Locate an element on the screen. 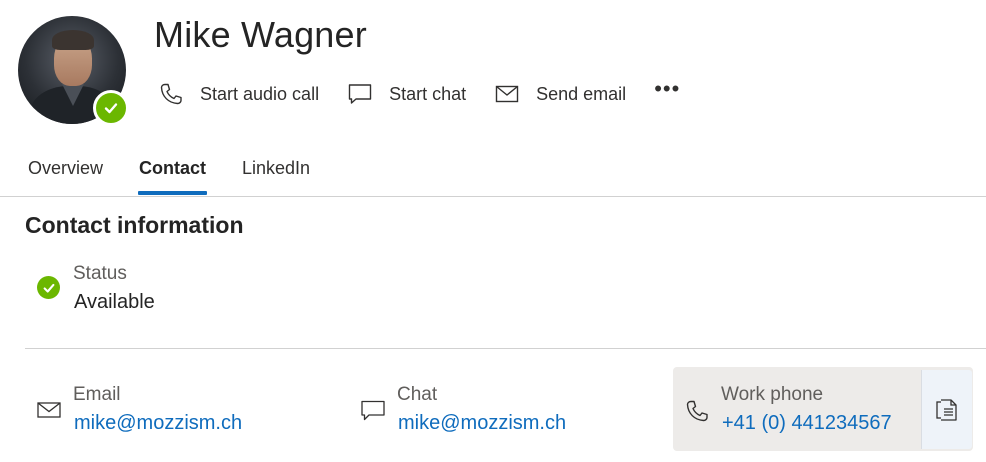 Image resolution: width=986 pixels, height=462 pixels. copy-phone-button is located at coordinates (946, 409).